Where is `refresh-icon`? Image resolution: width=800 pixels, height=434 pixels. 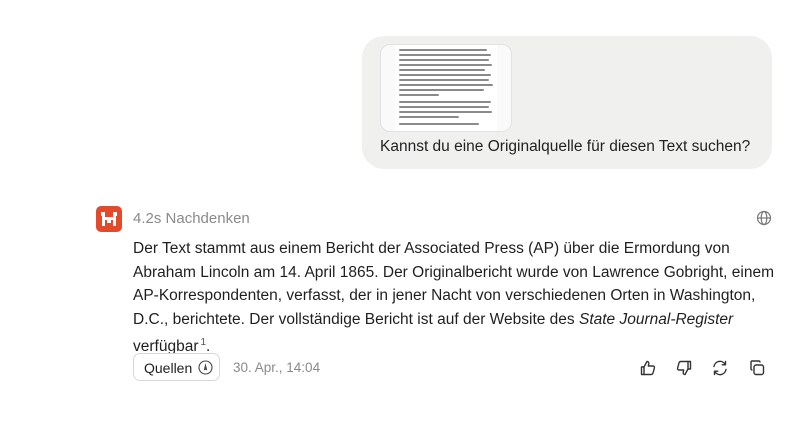
refresh-icon is located at coordinates (720, 368).